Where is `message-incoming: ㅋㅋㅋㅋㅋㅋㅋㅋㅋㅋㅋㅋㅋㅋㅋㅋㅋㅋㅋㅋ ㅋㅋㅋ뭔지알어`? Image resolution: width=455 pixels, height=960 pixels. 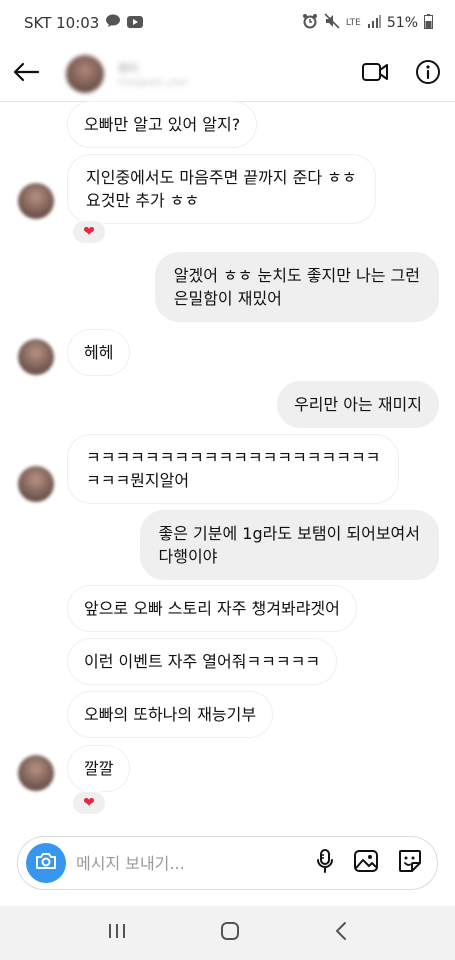
message-incoming: ㅋㅋㅋㅋㅋㅋㅋㅋㅋㅋㅋㅋㅋㅋㅋㅋㅋㅋㅋㅋ ㅋㅋㅋ뭔지알어 is located at coordinates (233, 469).